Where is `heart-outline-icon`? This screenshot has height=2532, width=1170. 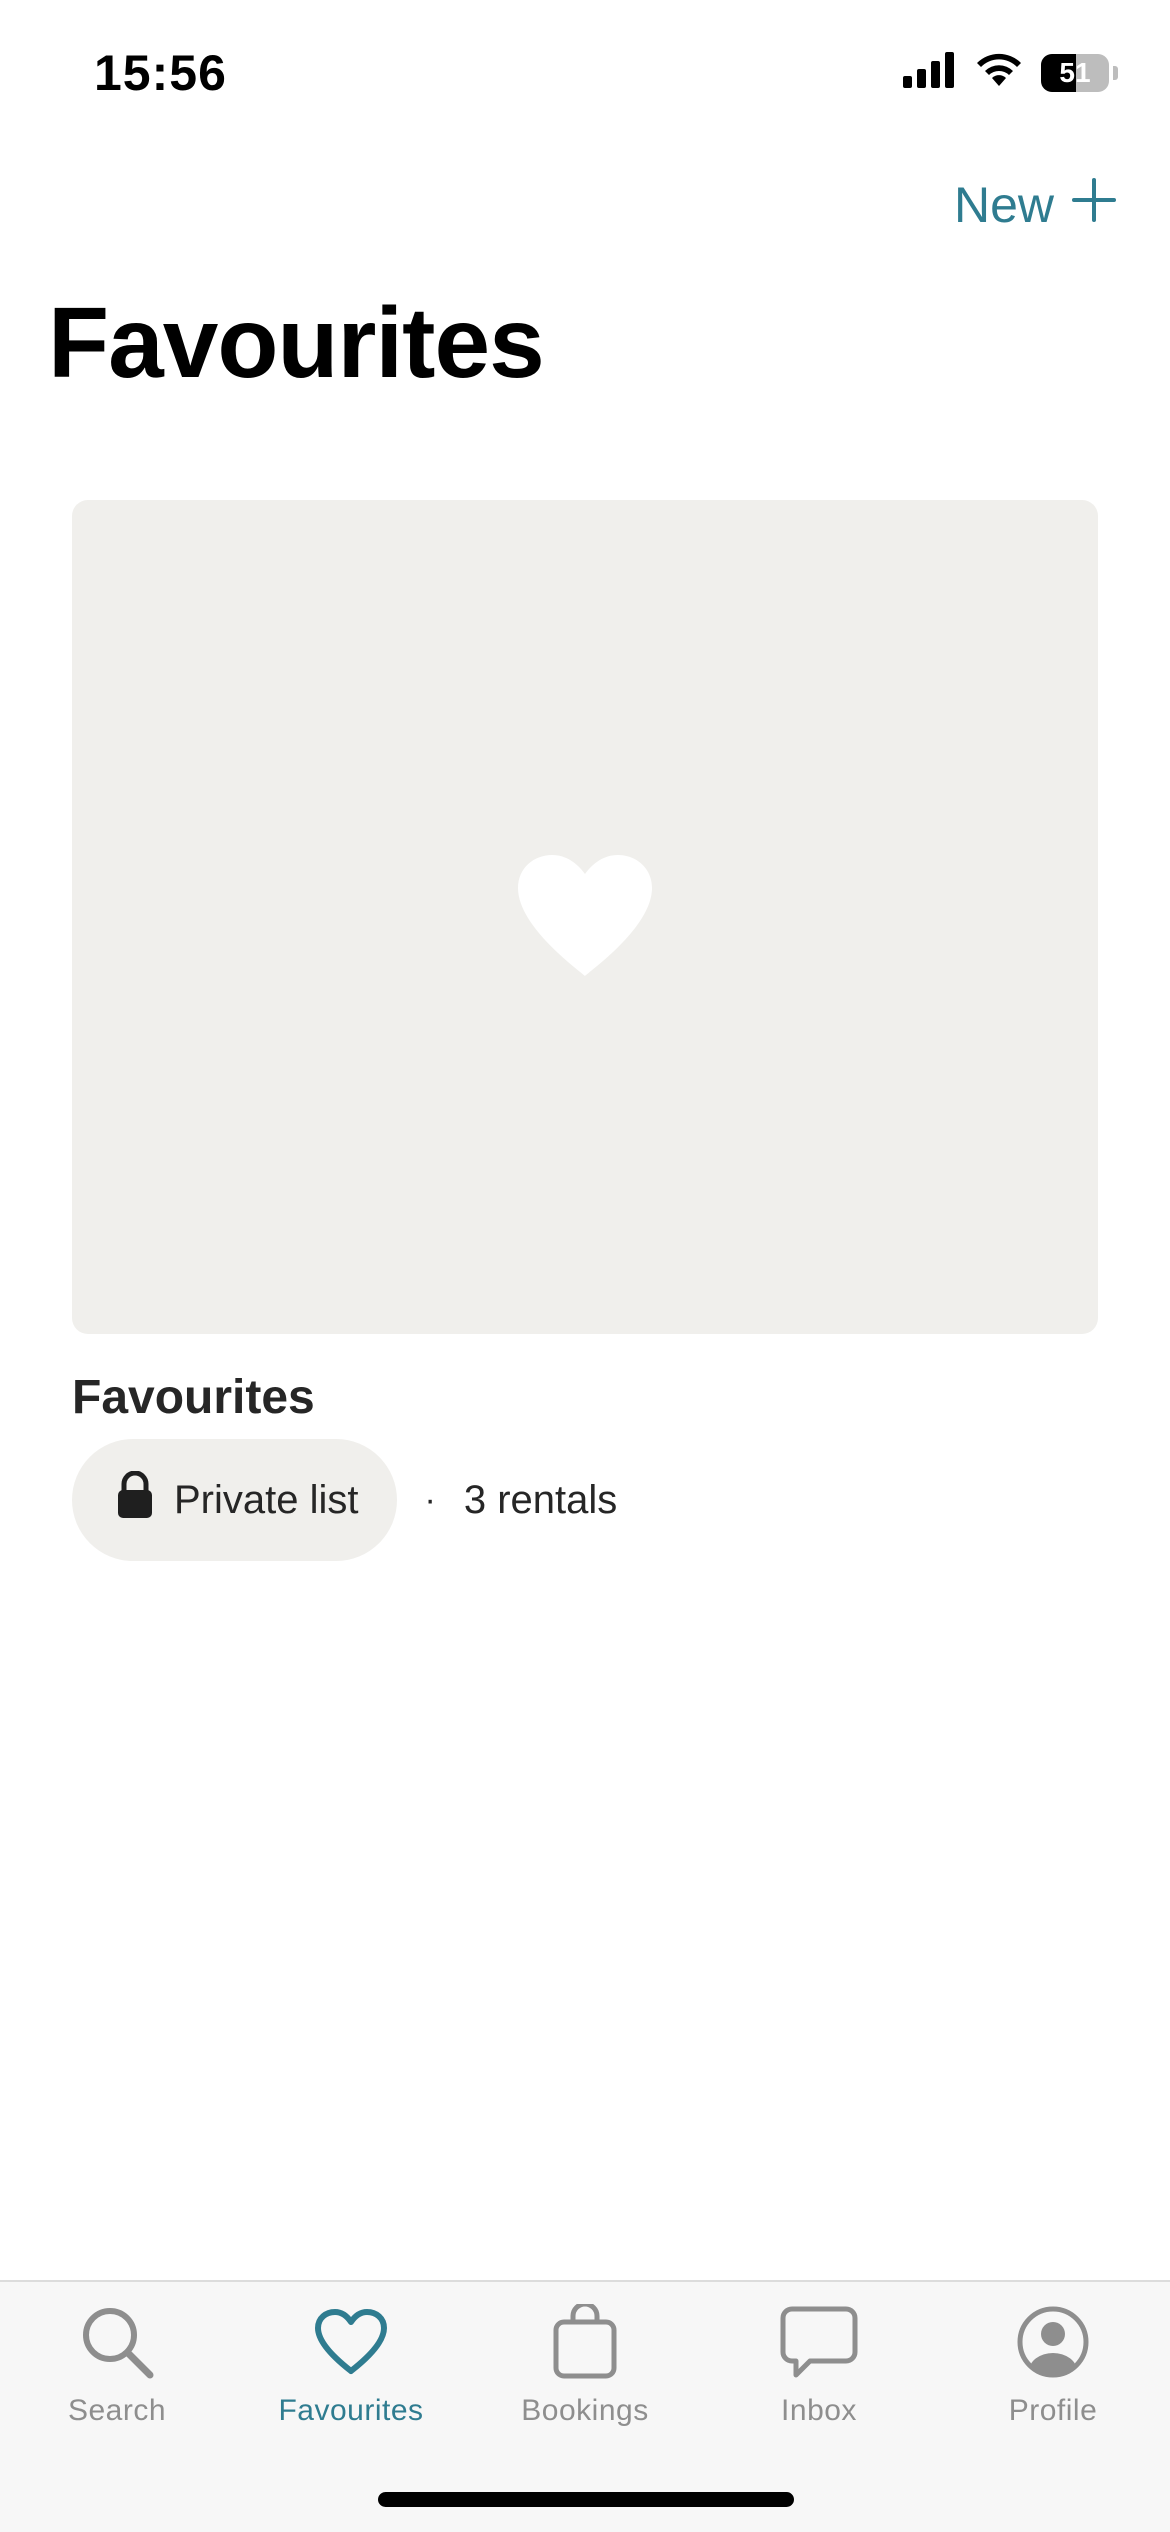 heart-outline-icon is located at coordinates (351, 2342).